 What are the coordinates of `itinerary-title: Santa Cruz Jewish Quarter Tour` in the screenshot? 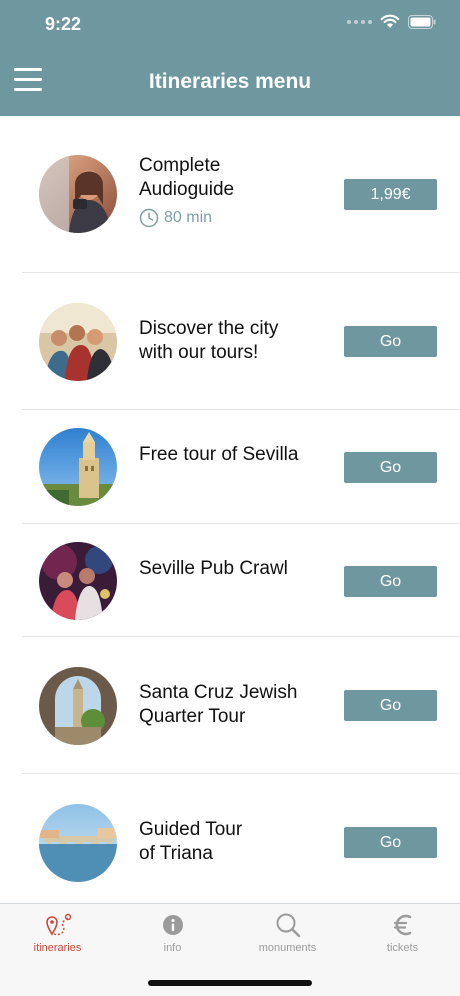 It's located at (218, 704).